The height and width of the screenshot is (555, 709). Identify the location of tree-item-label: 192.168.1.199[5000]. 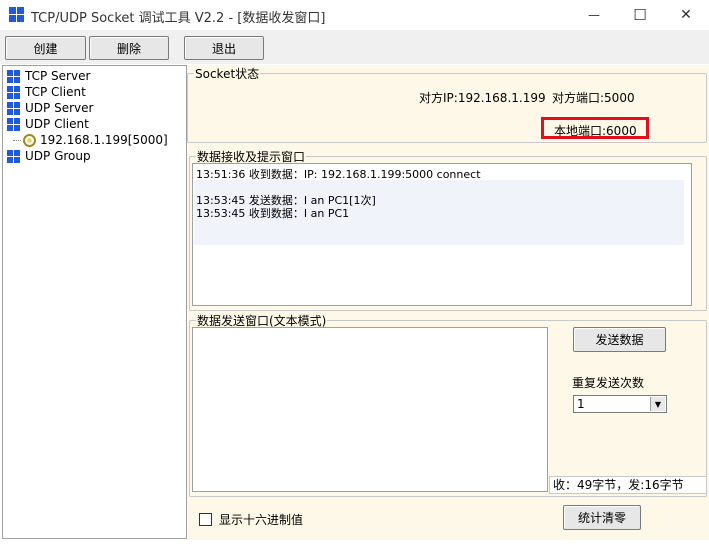
(104, 140).